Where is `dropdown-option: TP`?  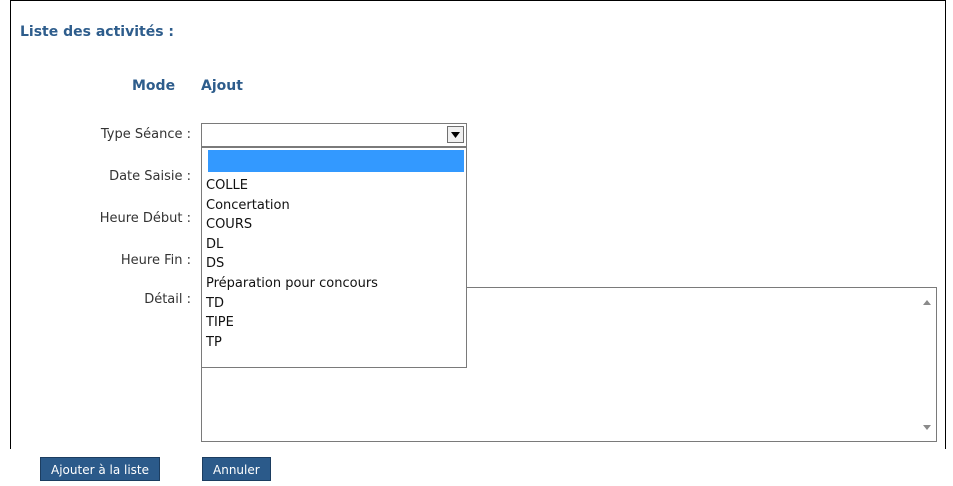 dropdown-option: TP is located at coordinates (334, 343).